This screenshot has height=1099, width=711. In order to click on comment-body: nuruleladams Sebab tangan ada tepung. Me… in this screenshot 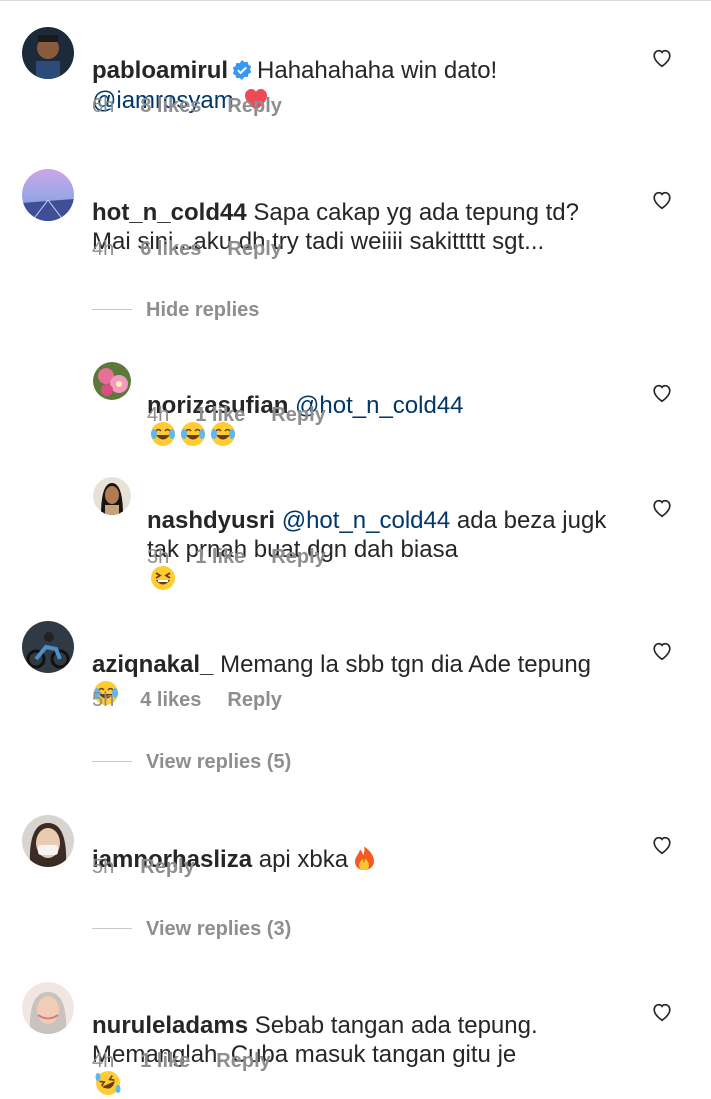, I will do `click(362, 1040)`.